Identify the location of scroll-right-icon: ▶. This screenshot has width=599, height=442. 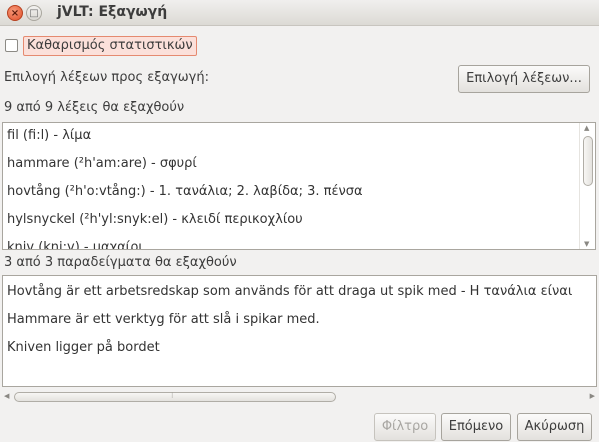
(592, 396).